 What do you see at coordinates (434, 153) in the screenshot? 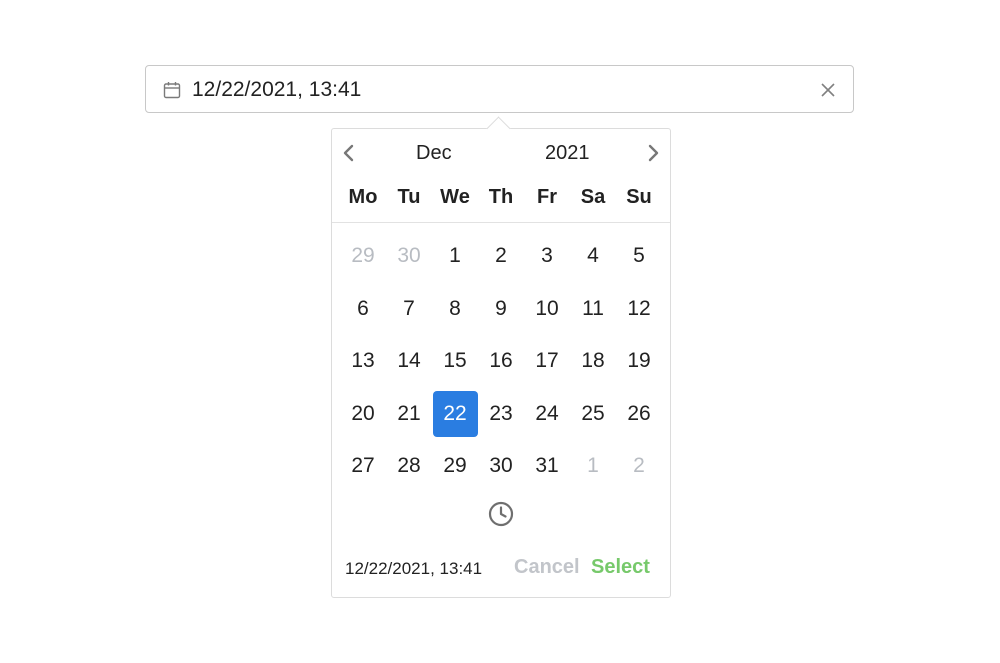
I see `month-selector: Dec` at bounding box center [434, 153].